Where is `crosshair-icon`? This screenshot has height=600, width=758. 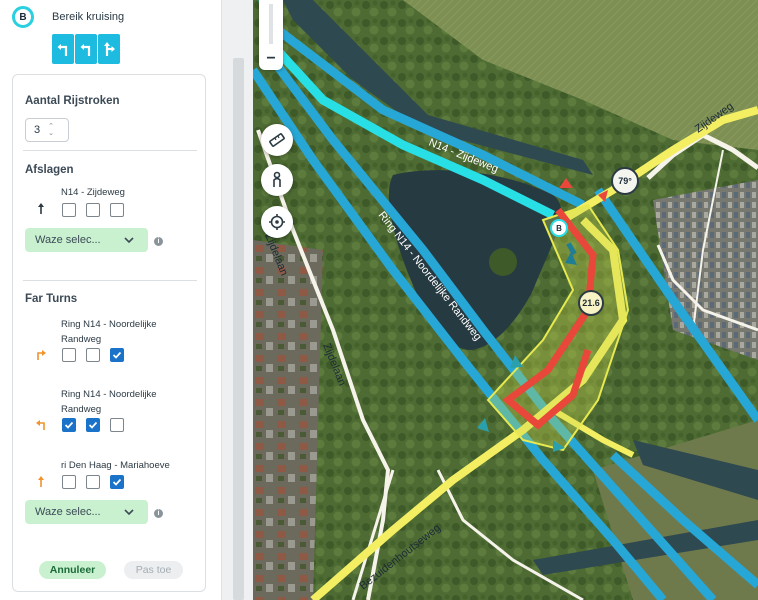 crosshair-icon is located at coordinates (277, 222).